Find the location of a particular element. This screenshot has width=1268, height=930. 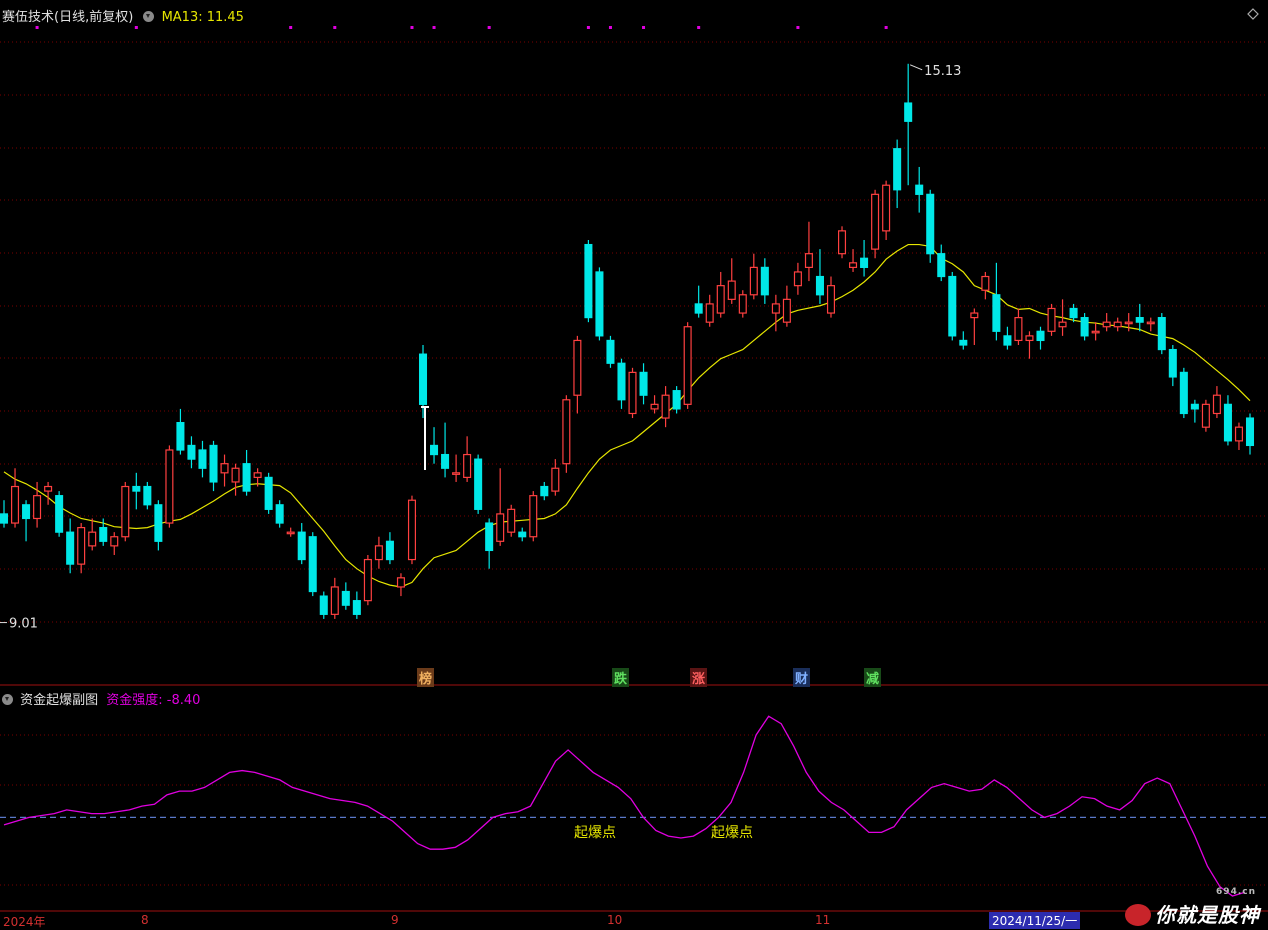

low-label: 9.01 is located at coordinates (23, 624).